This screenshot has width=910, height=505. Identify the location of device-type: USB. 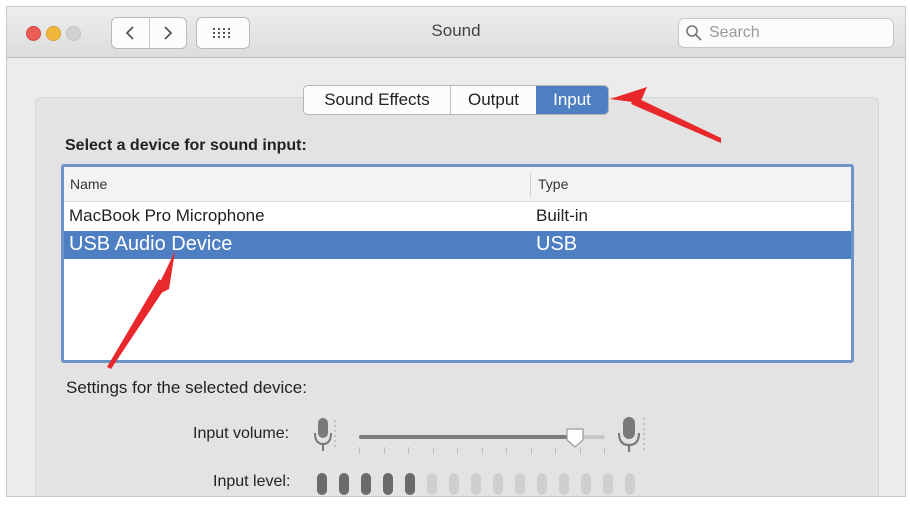
(557, 244).